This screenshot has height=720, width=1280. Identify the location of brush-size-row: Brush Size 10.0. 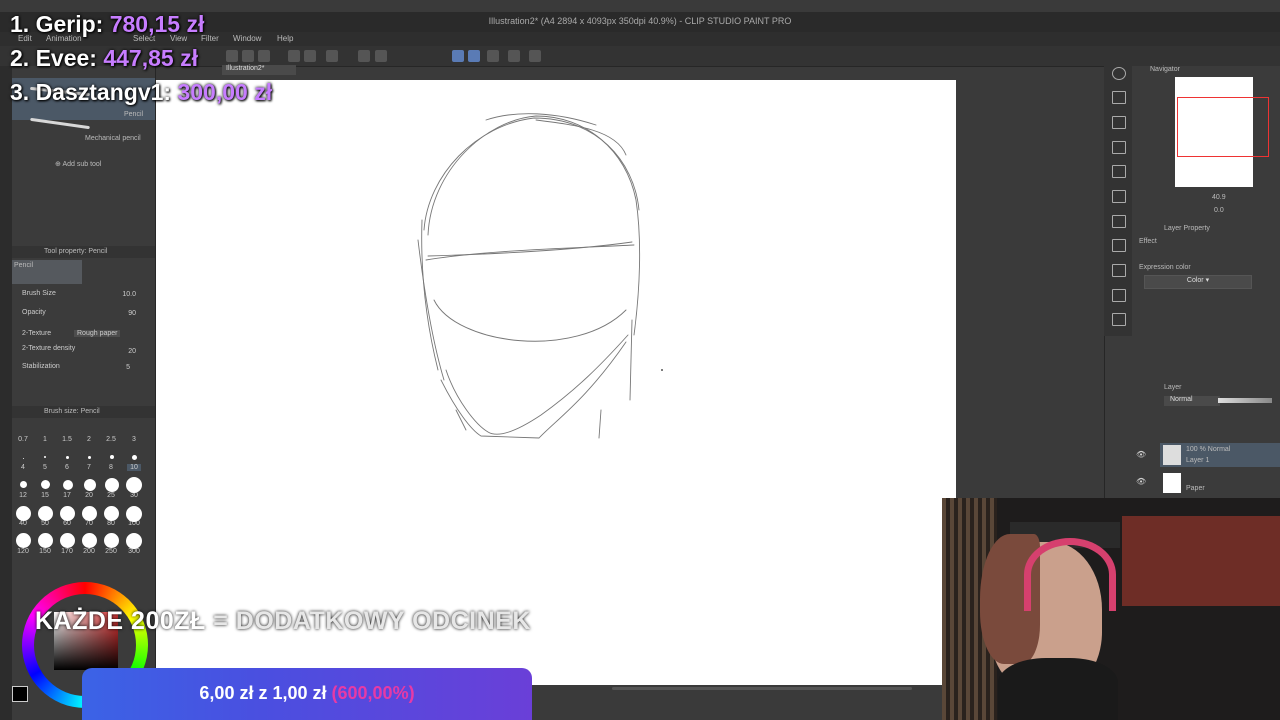
(86, 296).